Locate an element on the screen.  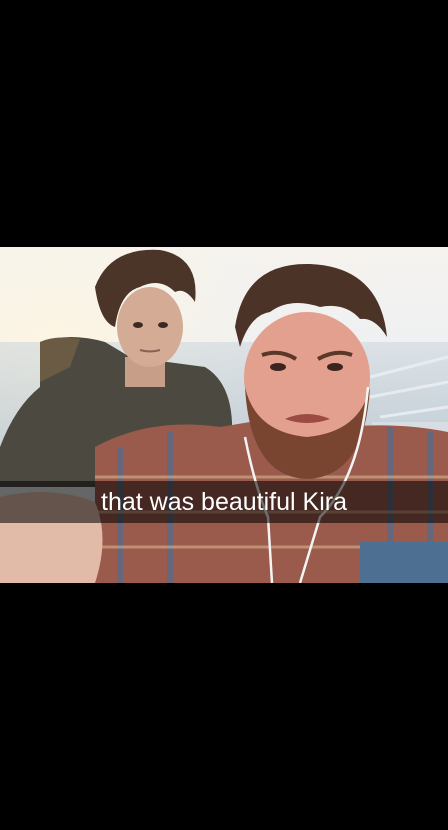
caption-text: that was beautiful Kira is located at coordinates (224, 502).